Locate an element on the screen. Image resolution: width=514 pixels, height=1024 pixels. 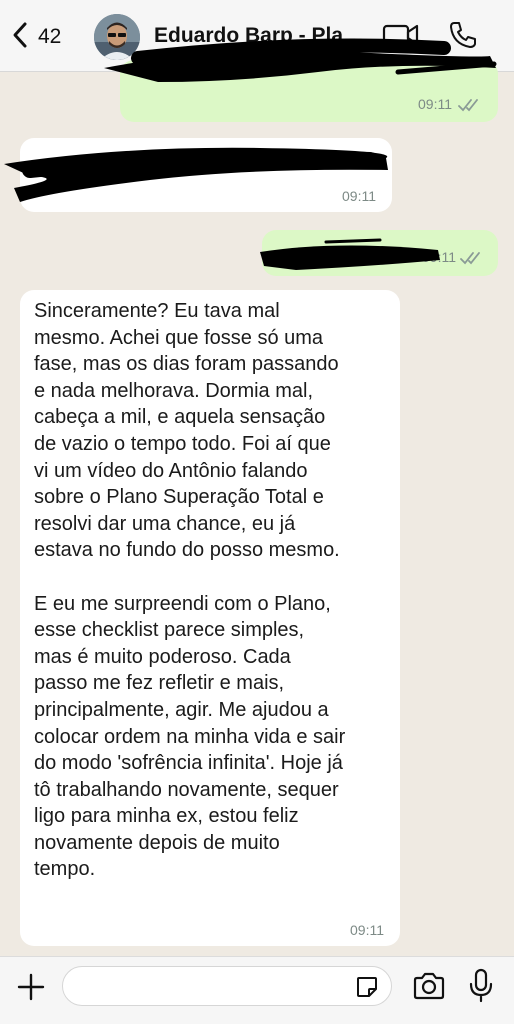
message-composer is located at coordinates (257, 990).